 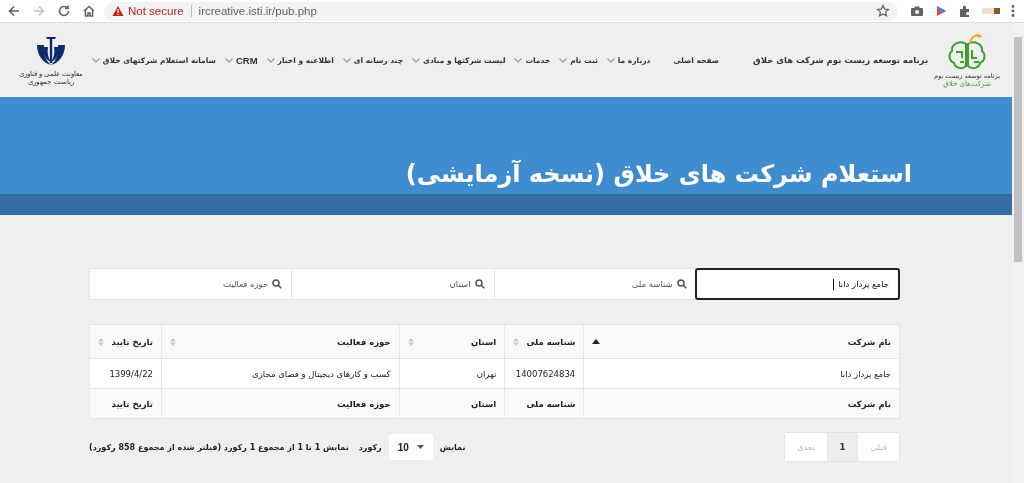 I want to click on site-title: برنامه توسعه زیست بوم شرکت های خلاق, so click(x=841, y=60).